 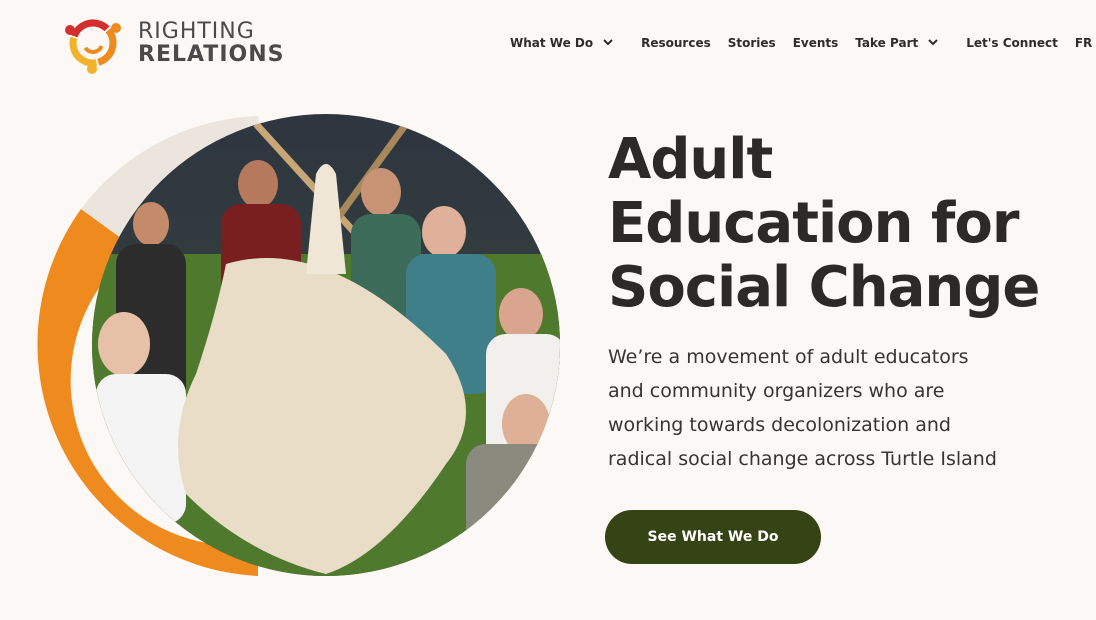 I want to click on nav-item-label: Stories, so click(x=751, y=43).